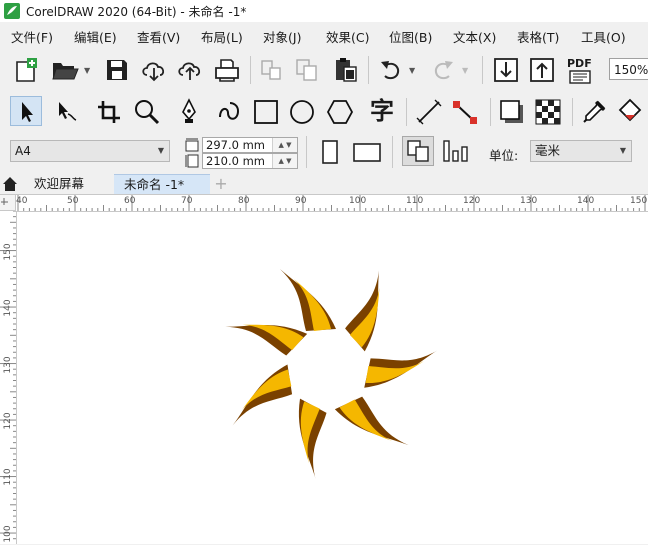 Image resolution: width=648 pixels, height=545 pixels. What do you see at coordinates (95, 36) in the screenshot?
I see `menu-edit: 编辑(E)` at bounding box center [95, 36].